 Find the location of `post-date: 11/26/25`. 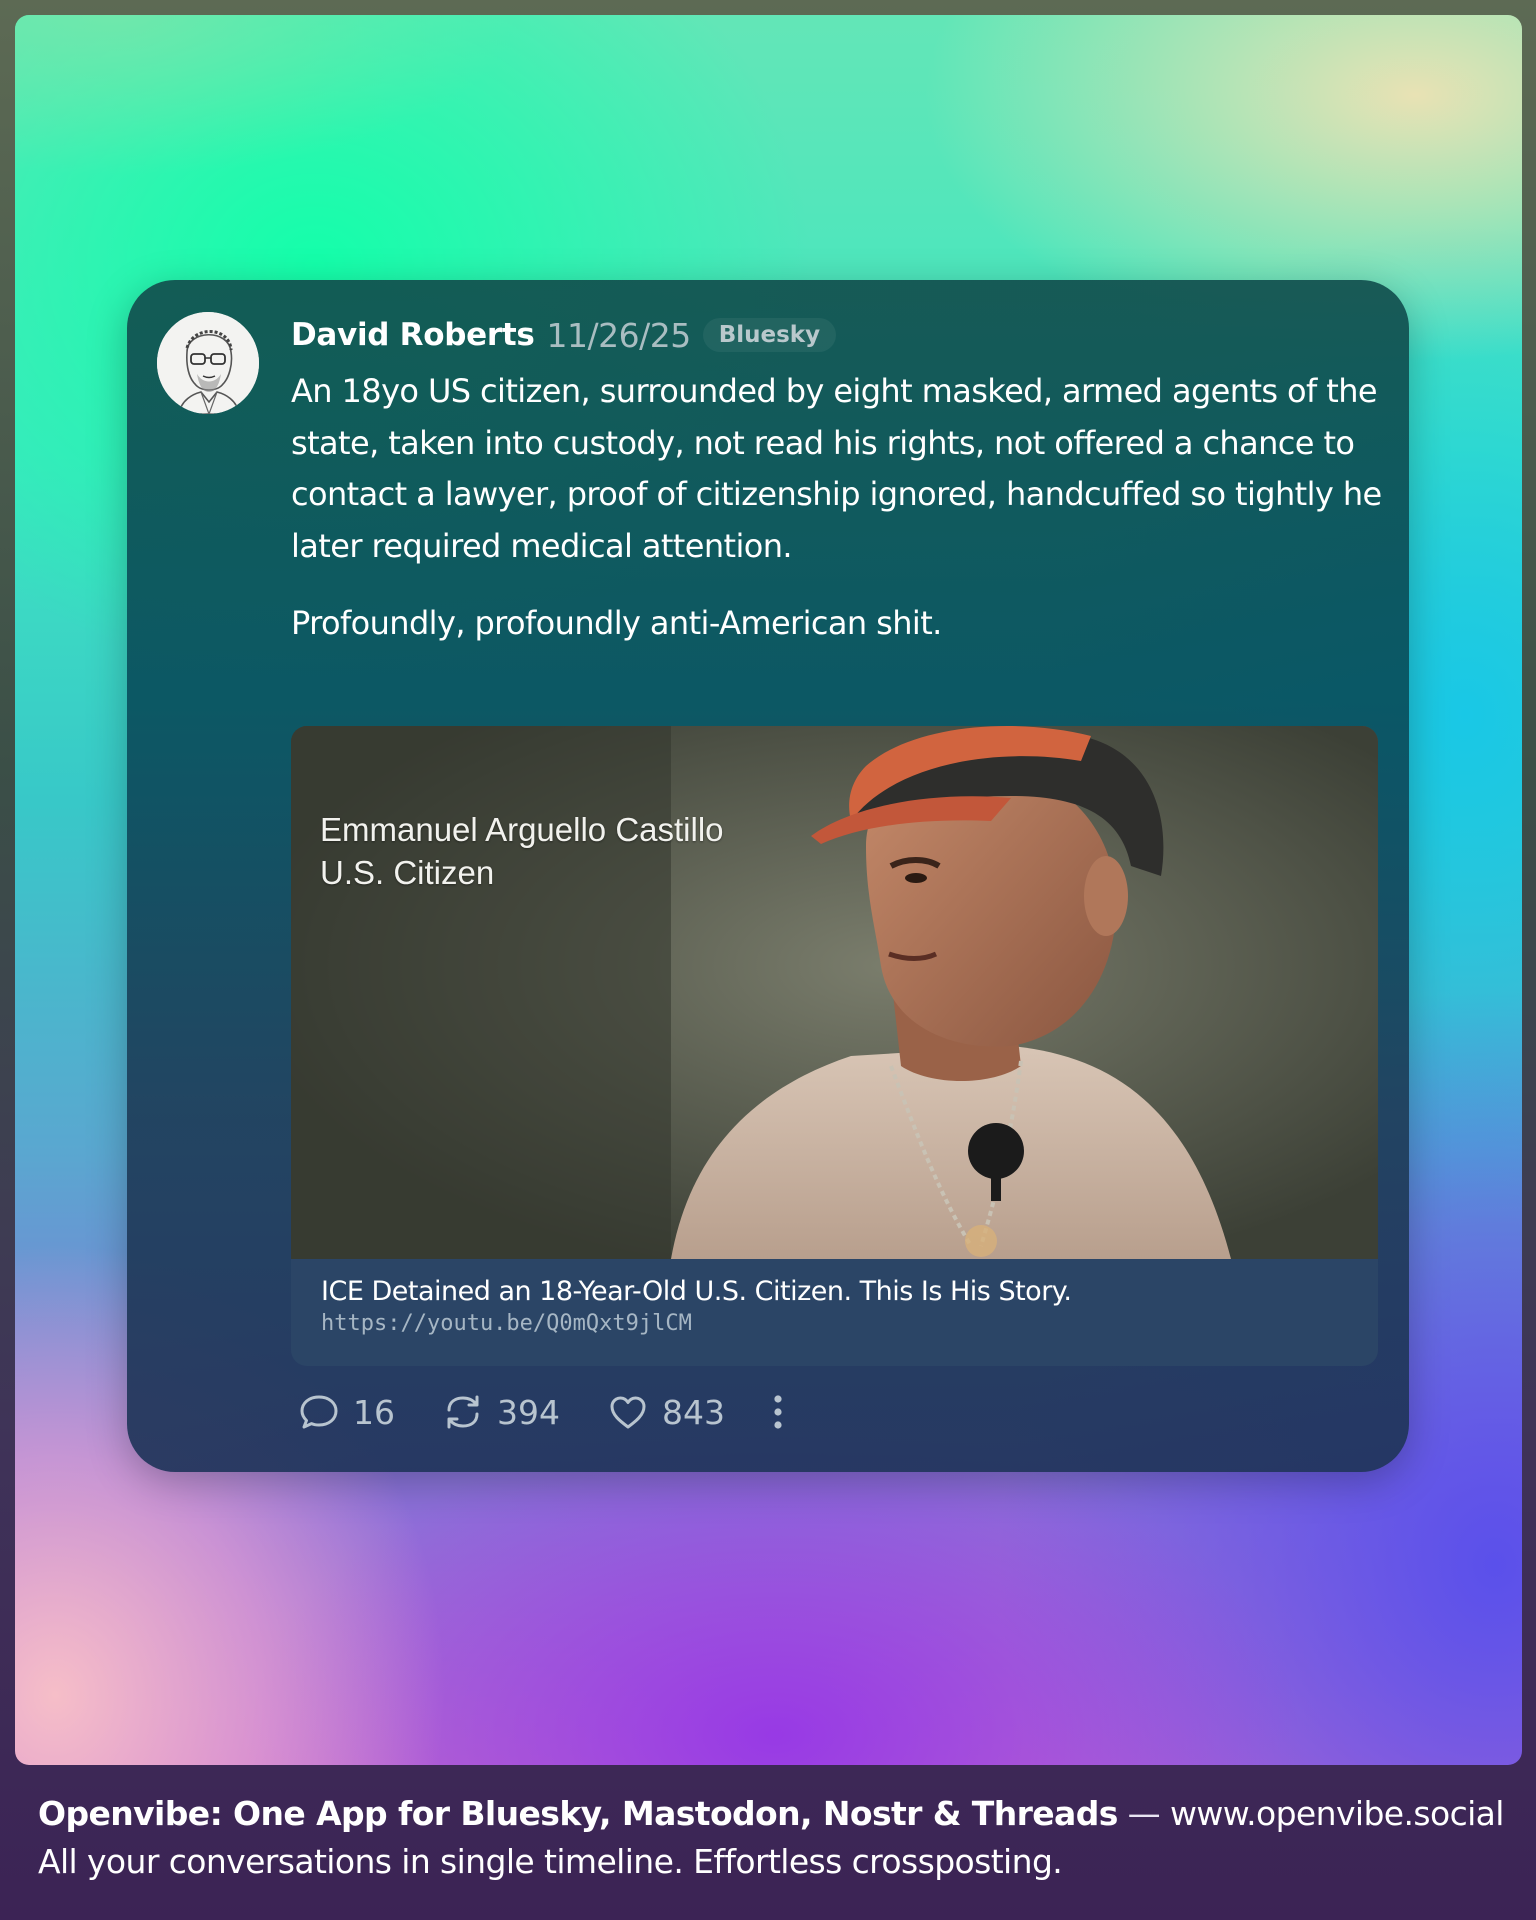

post-date: 11/26/25 is located at coordinates (619, 335).